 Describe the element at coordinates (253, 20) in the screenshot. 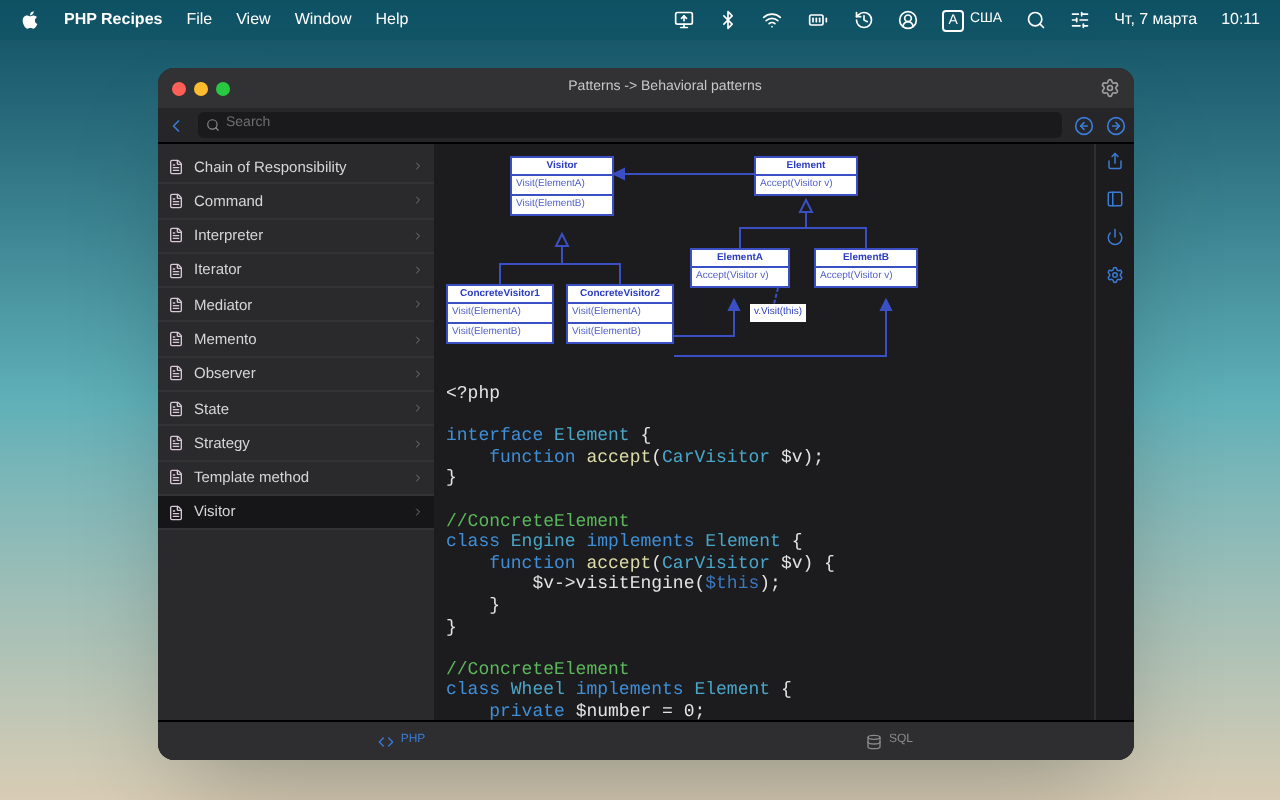

I see `menu-item: View` at that location.